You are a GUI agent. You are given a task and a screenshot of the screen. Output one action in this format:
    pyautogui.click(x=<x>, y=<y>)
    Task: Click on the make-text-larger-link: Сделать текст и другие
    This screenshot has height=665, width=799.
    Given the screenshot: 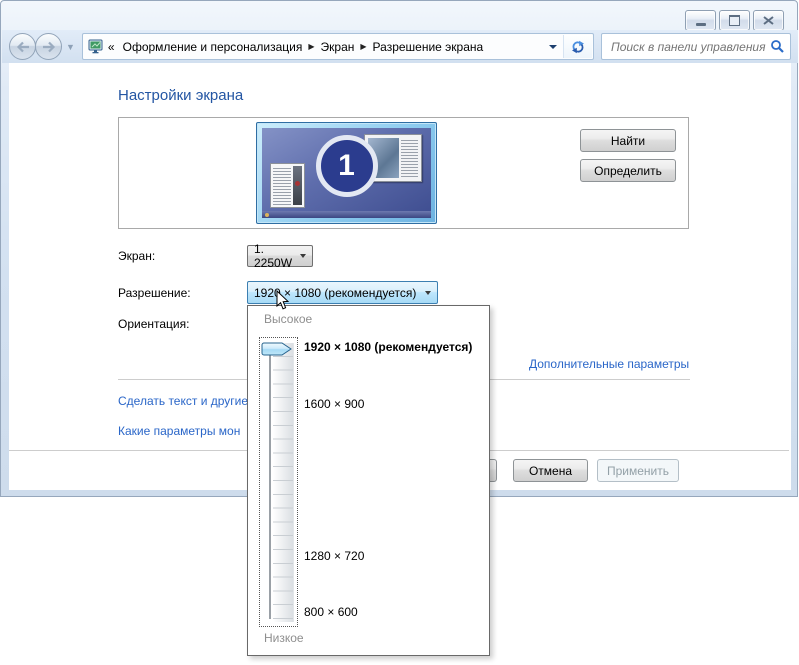 What is the action you would take?
    pyautogui.click(x=183, y=401)
    